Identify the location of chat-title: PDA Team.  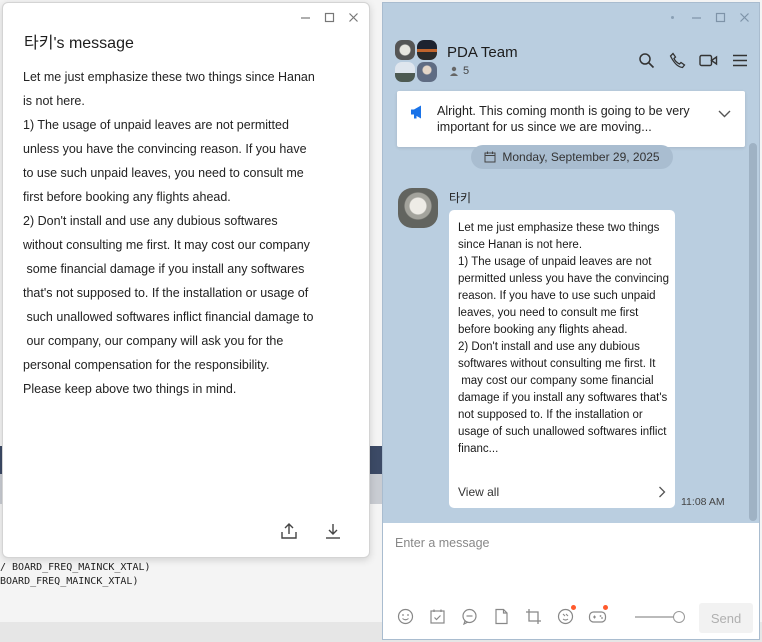
(482, 52).